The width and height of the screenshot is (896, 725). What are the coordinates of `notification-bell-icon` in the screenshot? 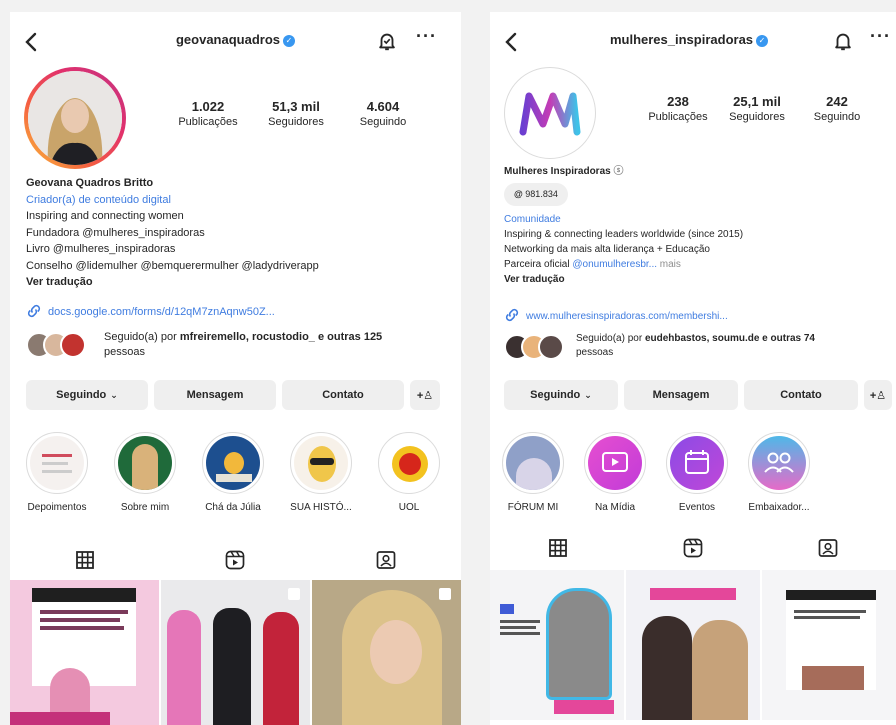 It's located at (843, 41).